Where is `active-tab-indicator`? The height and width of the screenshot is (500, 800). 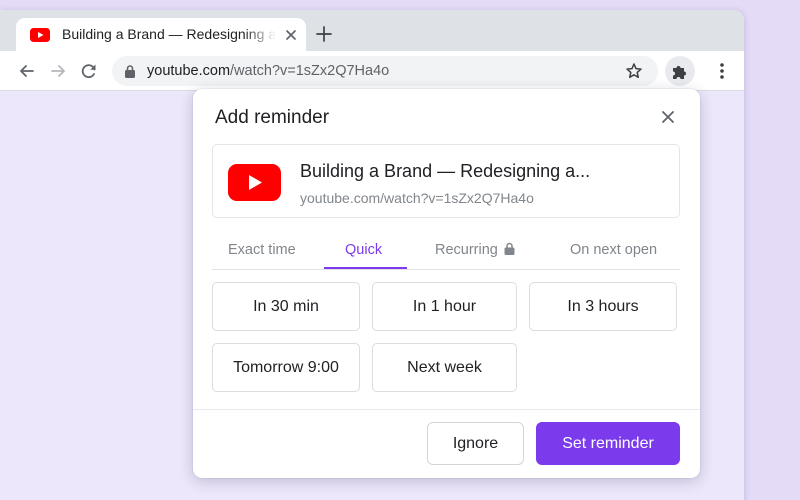
active-tab-indicator is located at coordinates (365, 268).